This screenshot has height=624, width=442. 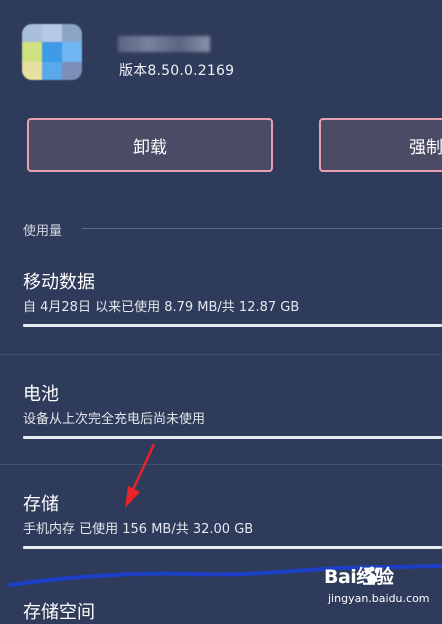 What do you see at coordinates (232, 437) in the screenshot?
I see `battery-progress-bar` at bounding box center [232, 437].